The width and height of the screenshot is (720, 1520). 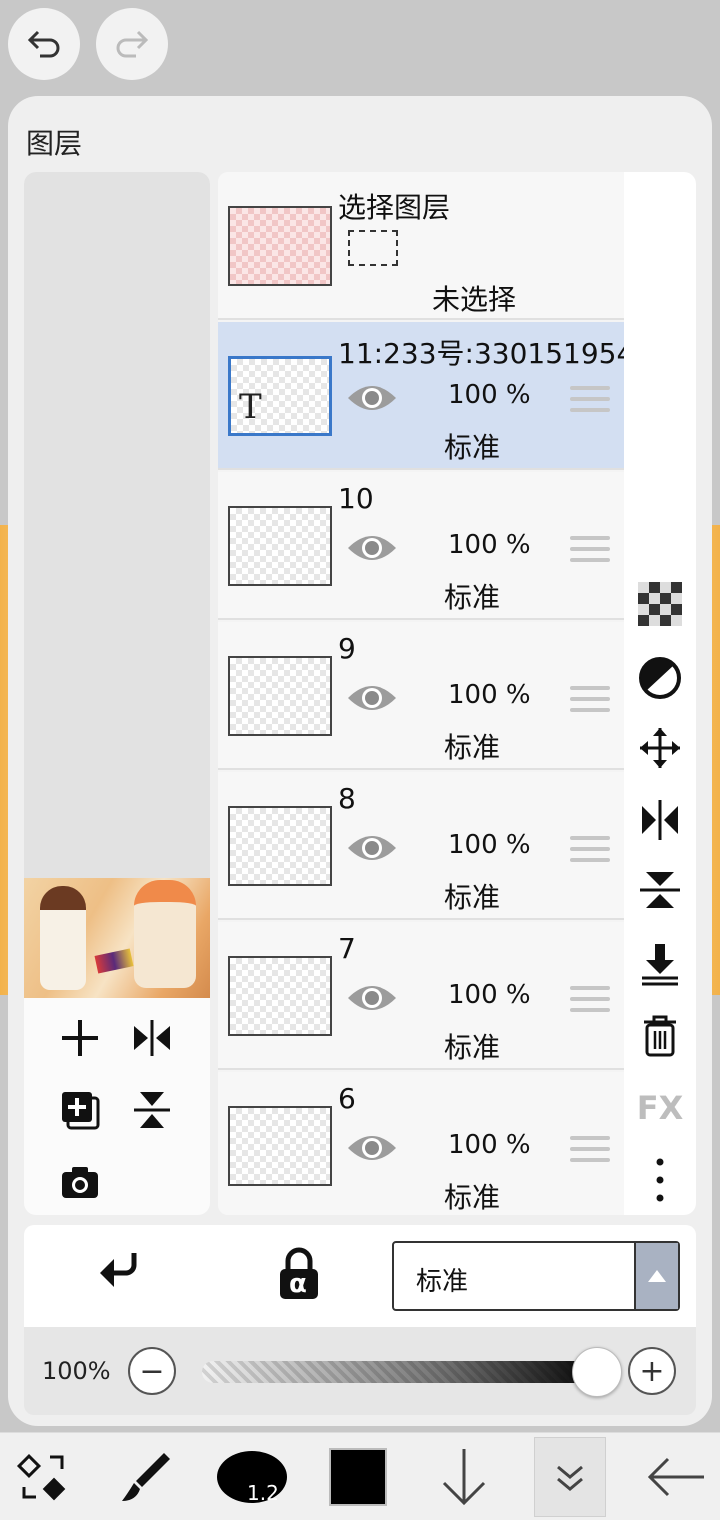 I want to click on layer-row: 8 100 % 标准, so click(x=421, y=846).